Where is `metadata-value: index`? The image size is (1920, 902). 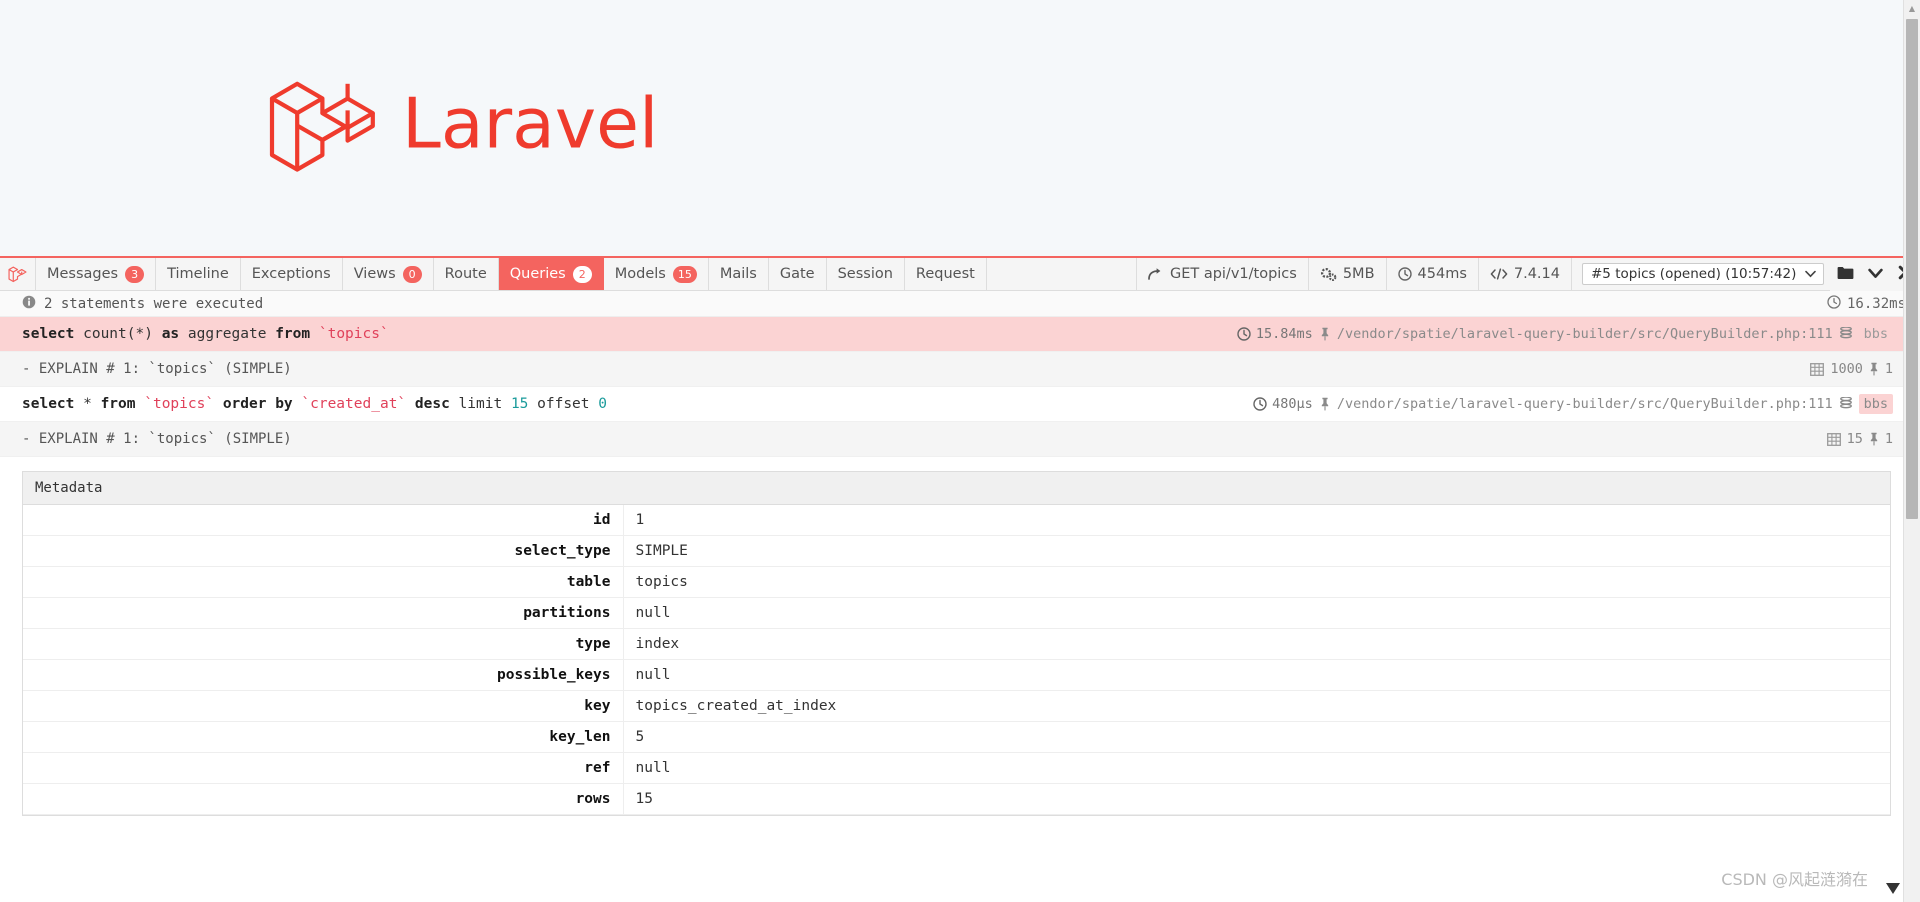 metadata-value: index is located at coordinates (657, 644).